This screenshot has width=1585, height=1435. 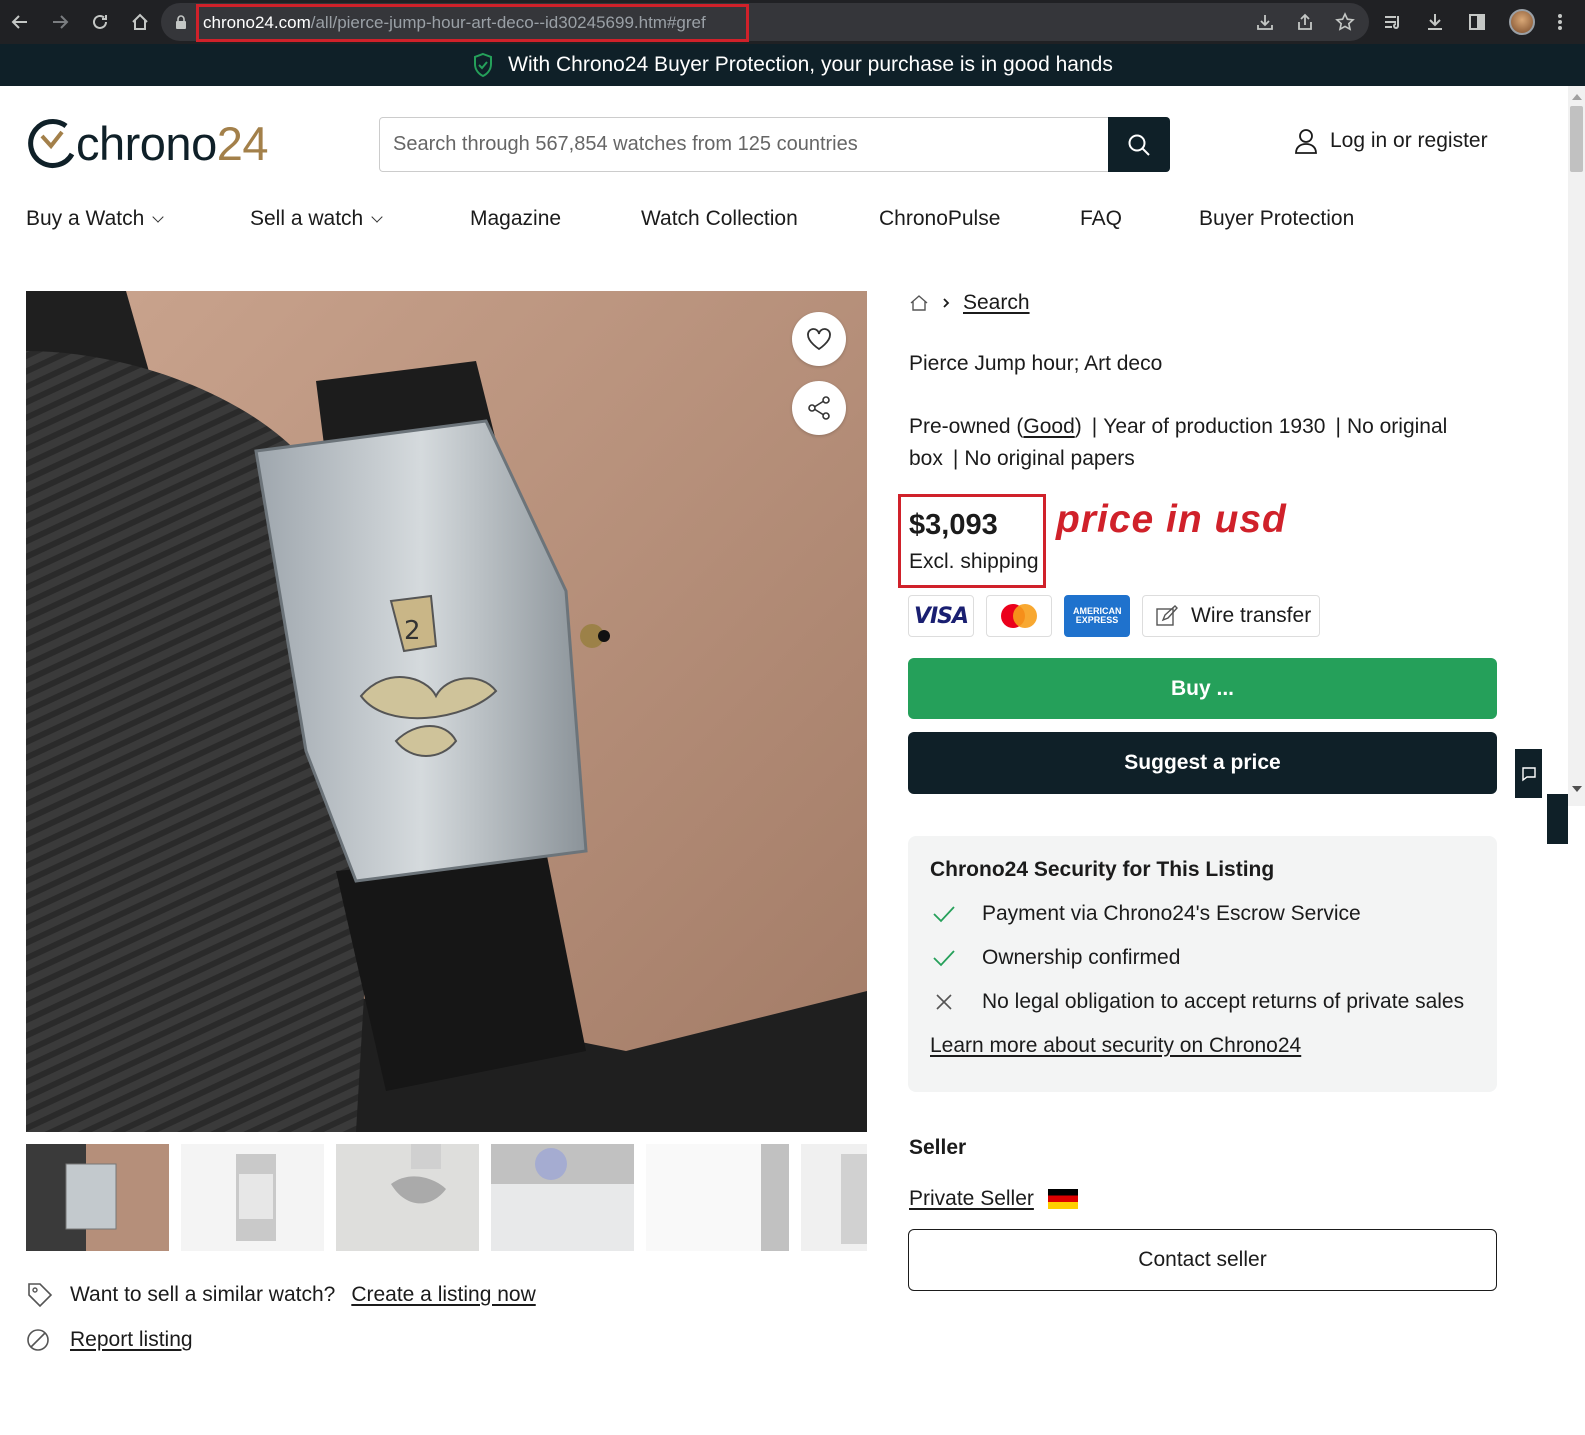 I want to click on price-value: $3,093, so click(x=953, y=525).